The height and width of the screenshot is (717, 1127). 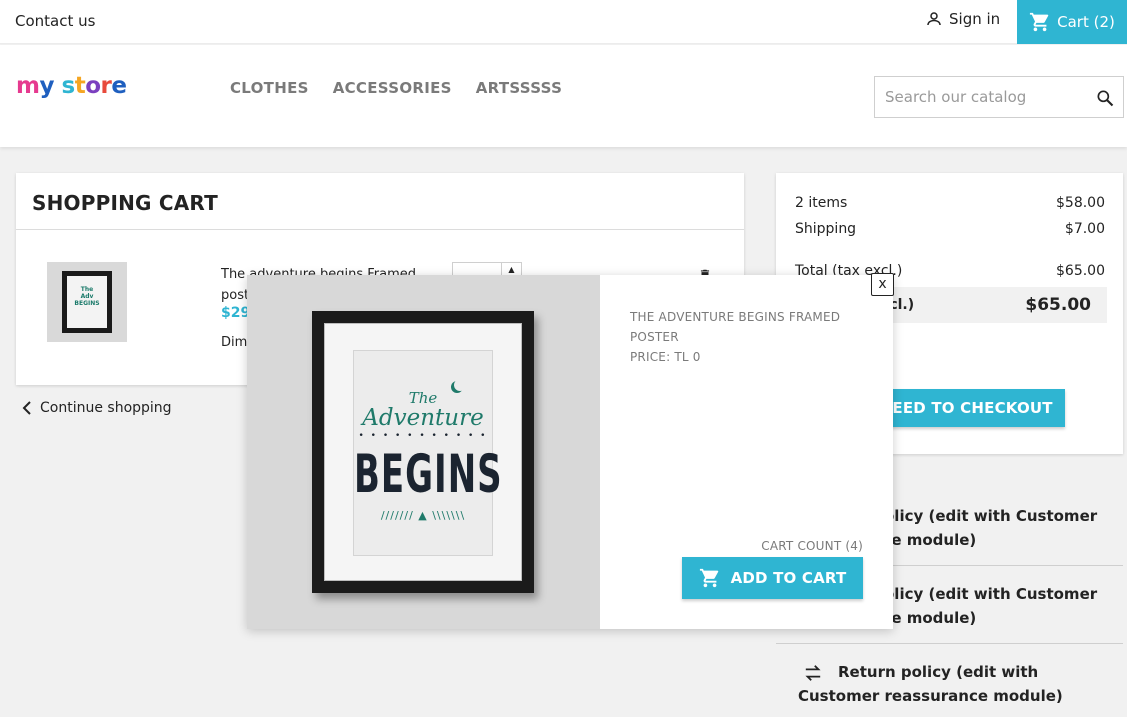 What do you see at coordinates (87, 302) in the screenshot?
I see `product-thumbnail: The Adv BEGINS` at bounding box center [87, 302].